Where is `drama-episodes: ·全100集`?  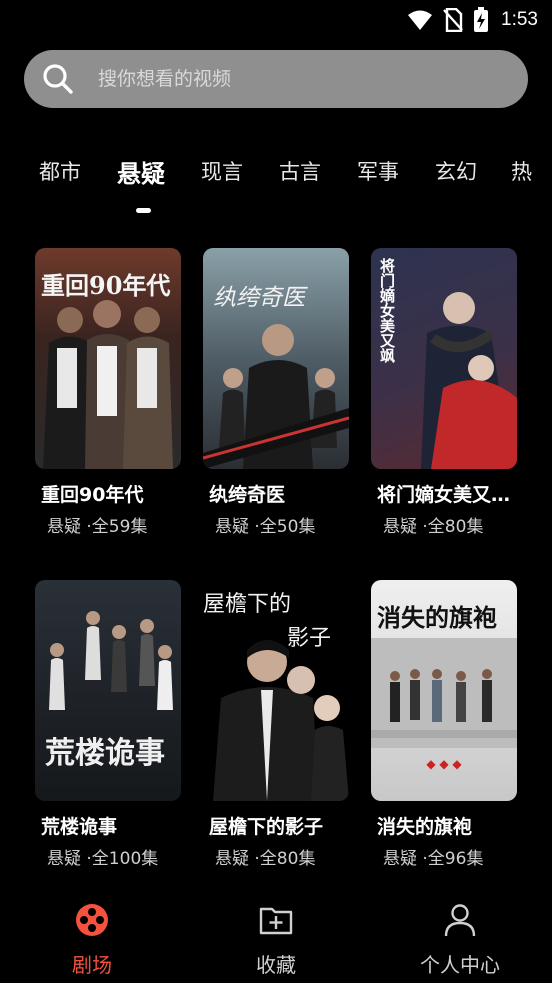 drama-episodes: ·全100集 is located at coordinates (122, 859).